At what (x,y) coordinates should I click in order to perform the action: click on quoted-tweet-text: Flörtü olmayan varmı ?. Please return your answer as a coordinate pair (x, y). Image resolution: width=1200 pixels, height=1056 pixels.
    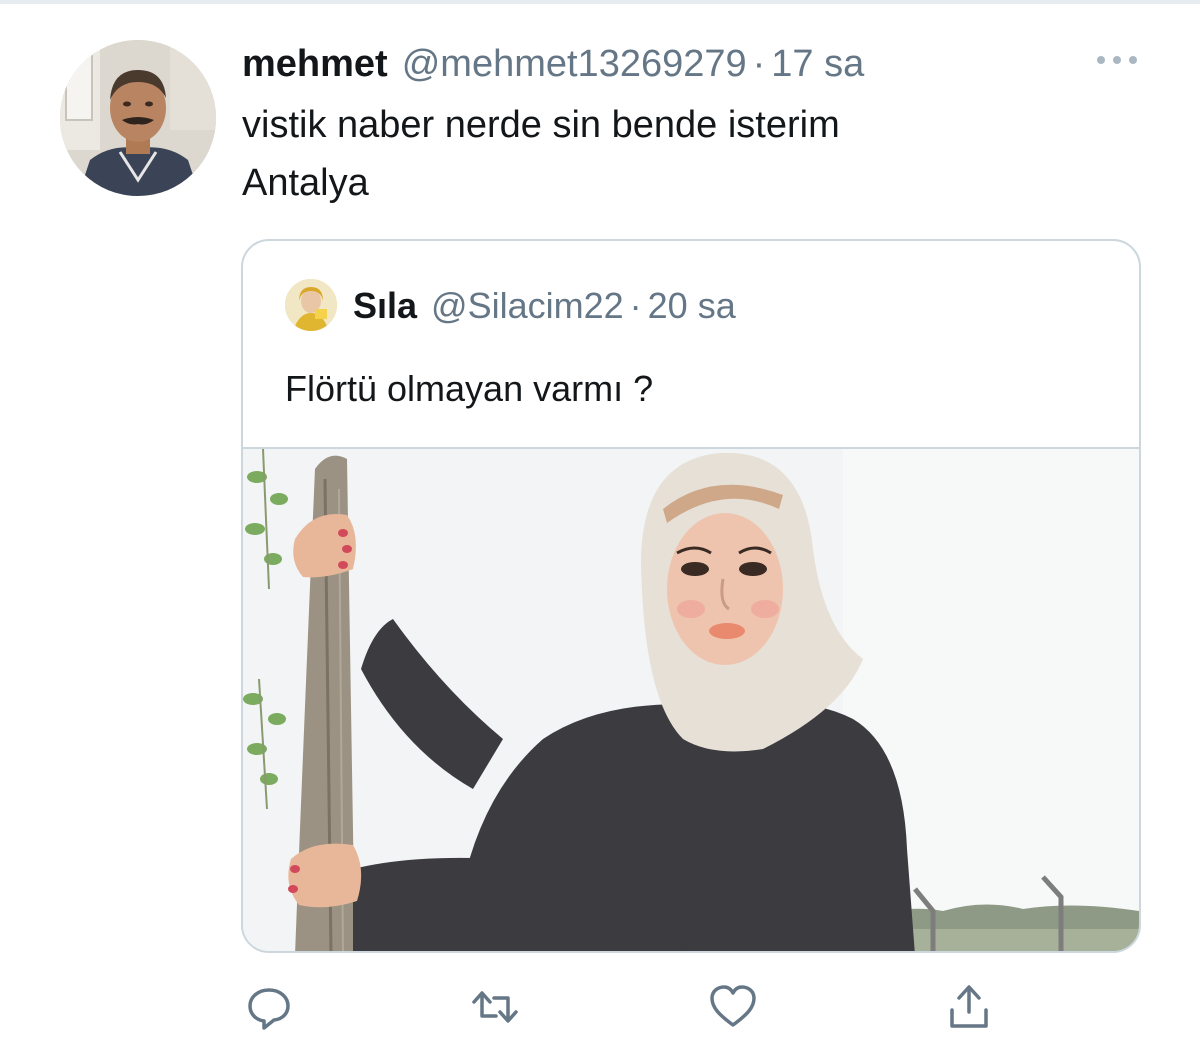
    Looking at the image, I should click on (469, 388).